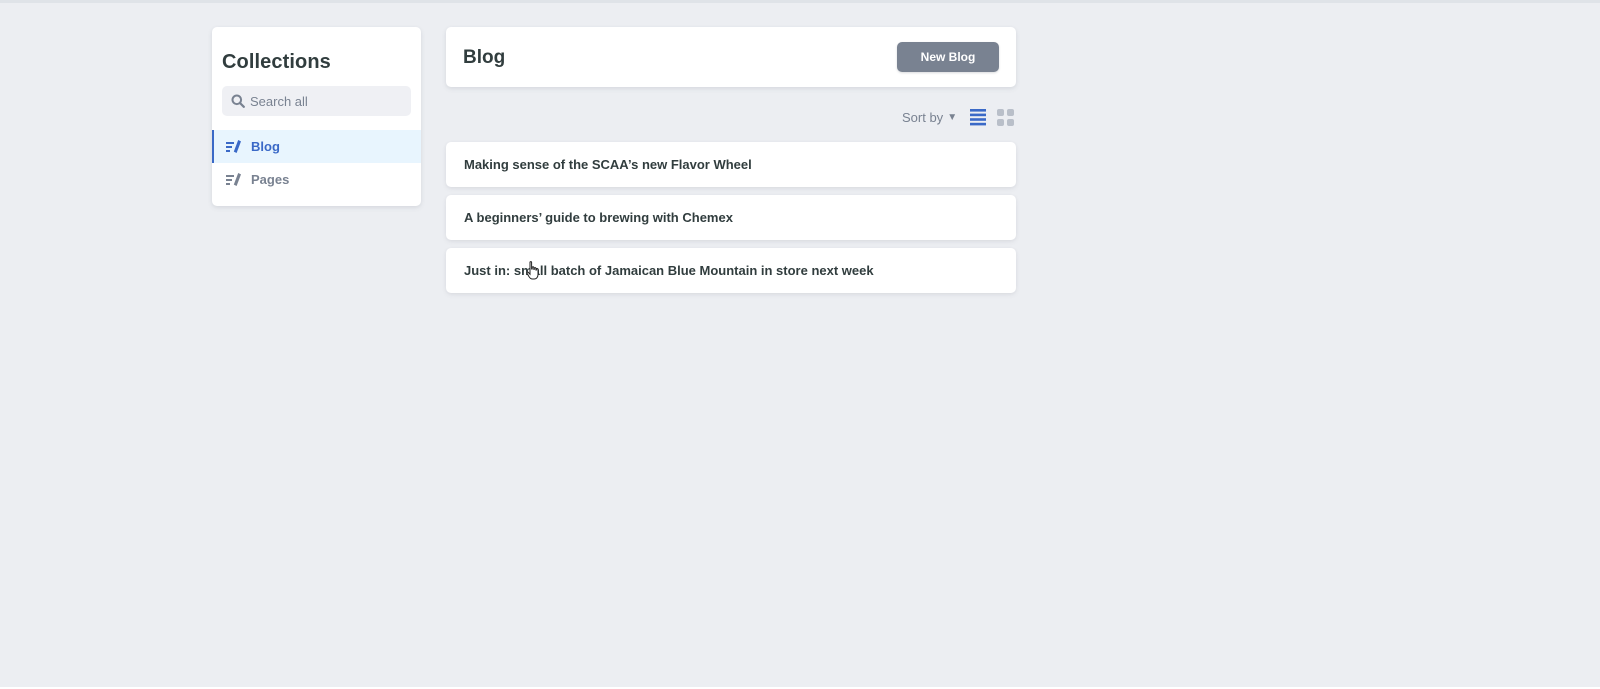 The height and width of the screenshot is (689, 1600). I want to click on sidebar-item-blog: Blog, so click(316, 146).